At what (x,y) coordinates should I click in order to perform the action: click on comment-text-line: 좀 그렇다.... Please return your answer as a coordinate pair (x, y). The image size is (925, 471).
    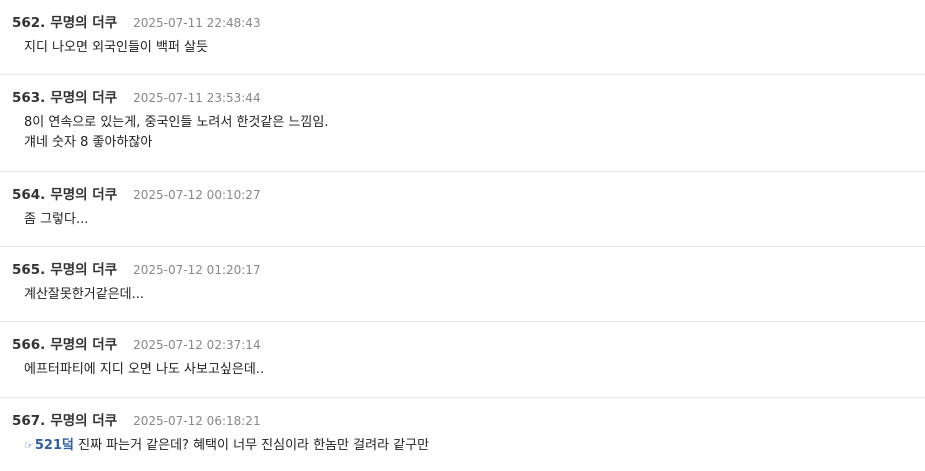
    Looking at the image, I should click on (56, 219).